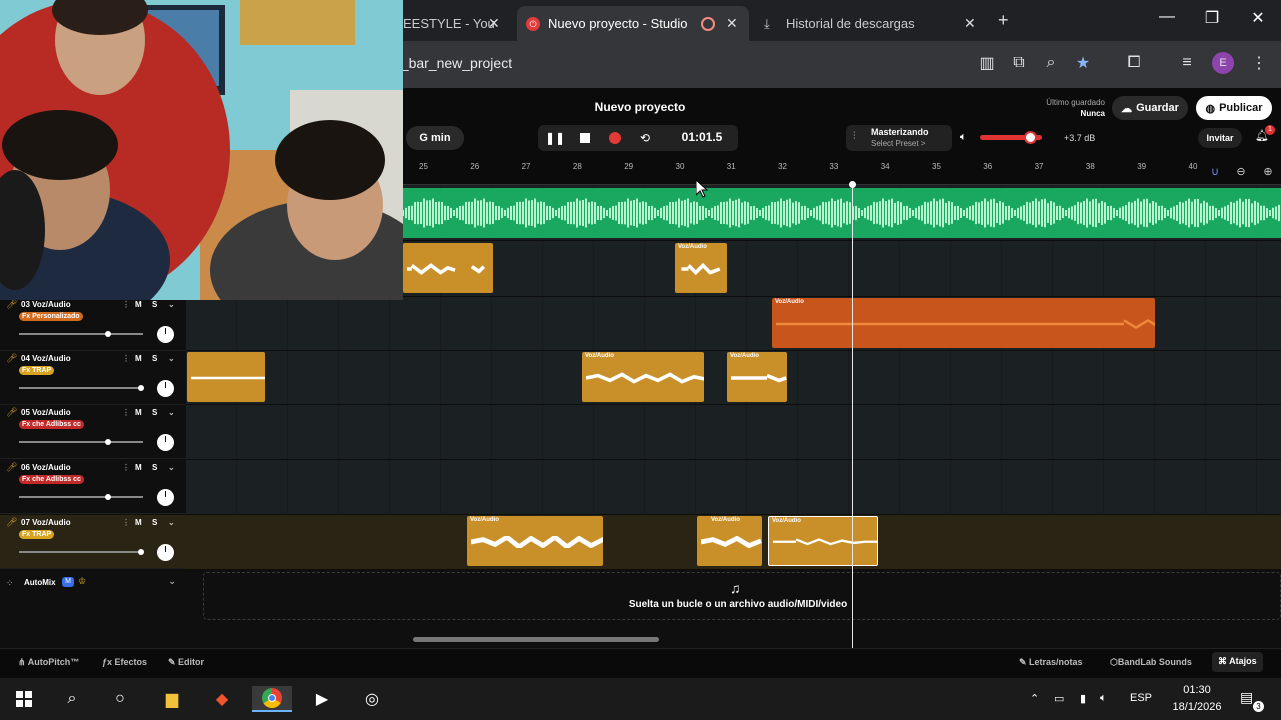 Image resolution: width=1281 pixels, height=720 pixels. Describe the element at coordinates (1019, 63) in the screenshot. I see `cast-icon: ⧉` at that location.